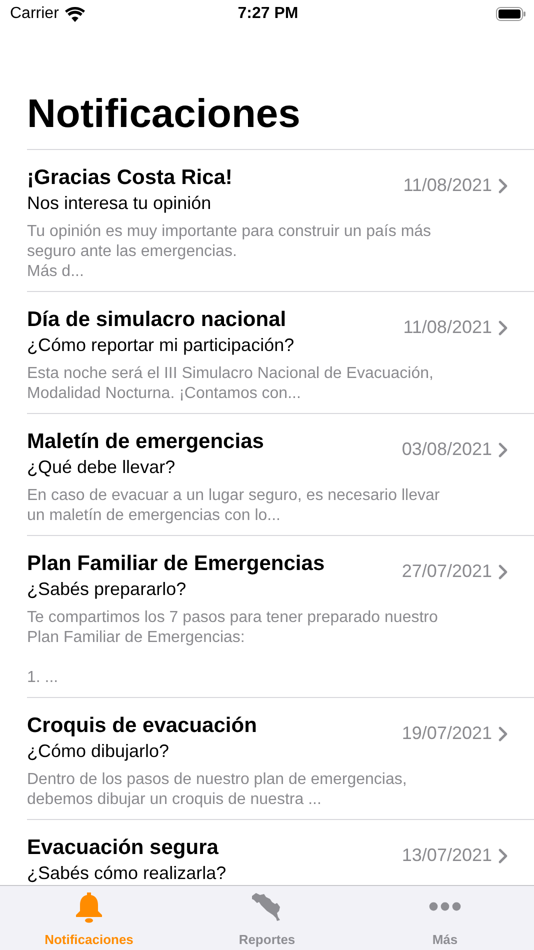  What do you see at coordinates (157, 320) in the screenshot?
I see `notification-title: Día de simulacro nacional` at bounding box center [157, 320].